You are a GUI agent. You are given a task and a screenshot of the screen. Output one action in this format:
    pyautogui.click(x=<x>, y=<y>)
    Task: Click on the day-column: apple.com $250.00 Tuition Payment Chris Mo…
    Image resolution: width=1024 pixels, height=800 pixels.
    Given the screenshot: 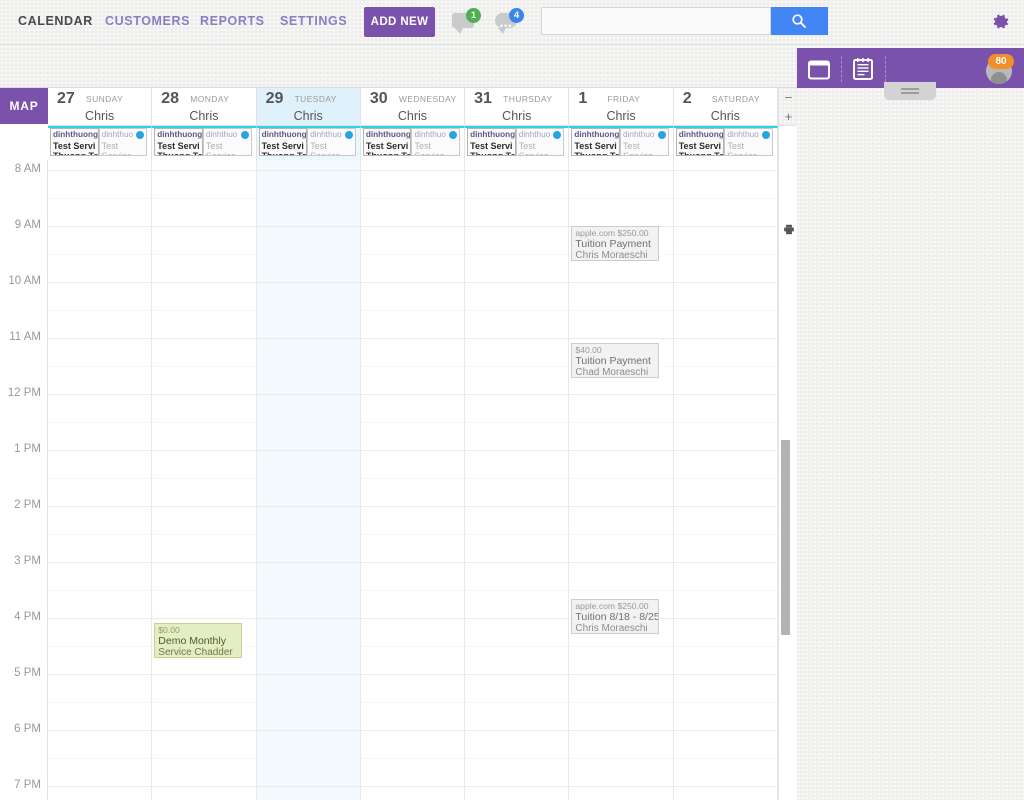 What is the action you would take?
    pyautogui.click(x=621, y=480)
    